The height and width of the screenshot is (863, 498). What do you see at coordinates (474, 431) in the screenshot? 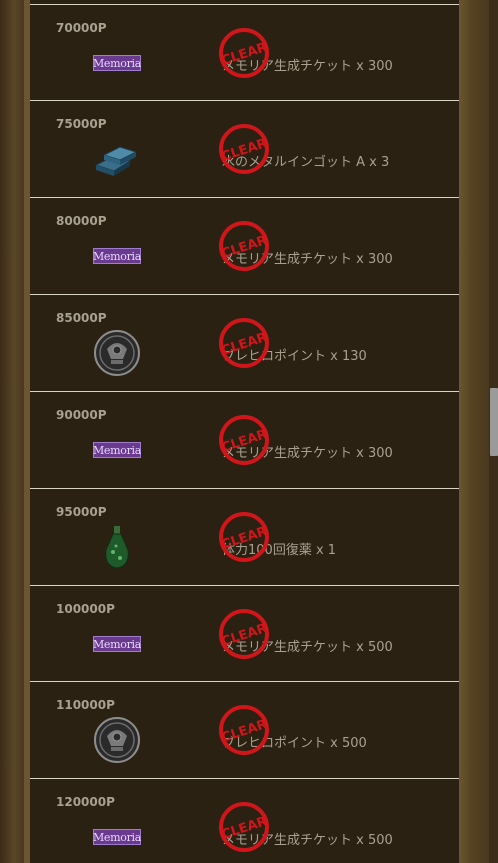
I see `right-frame` at bounding box center [474, 431].